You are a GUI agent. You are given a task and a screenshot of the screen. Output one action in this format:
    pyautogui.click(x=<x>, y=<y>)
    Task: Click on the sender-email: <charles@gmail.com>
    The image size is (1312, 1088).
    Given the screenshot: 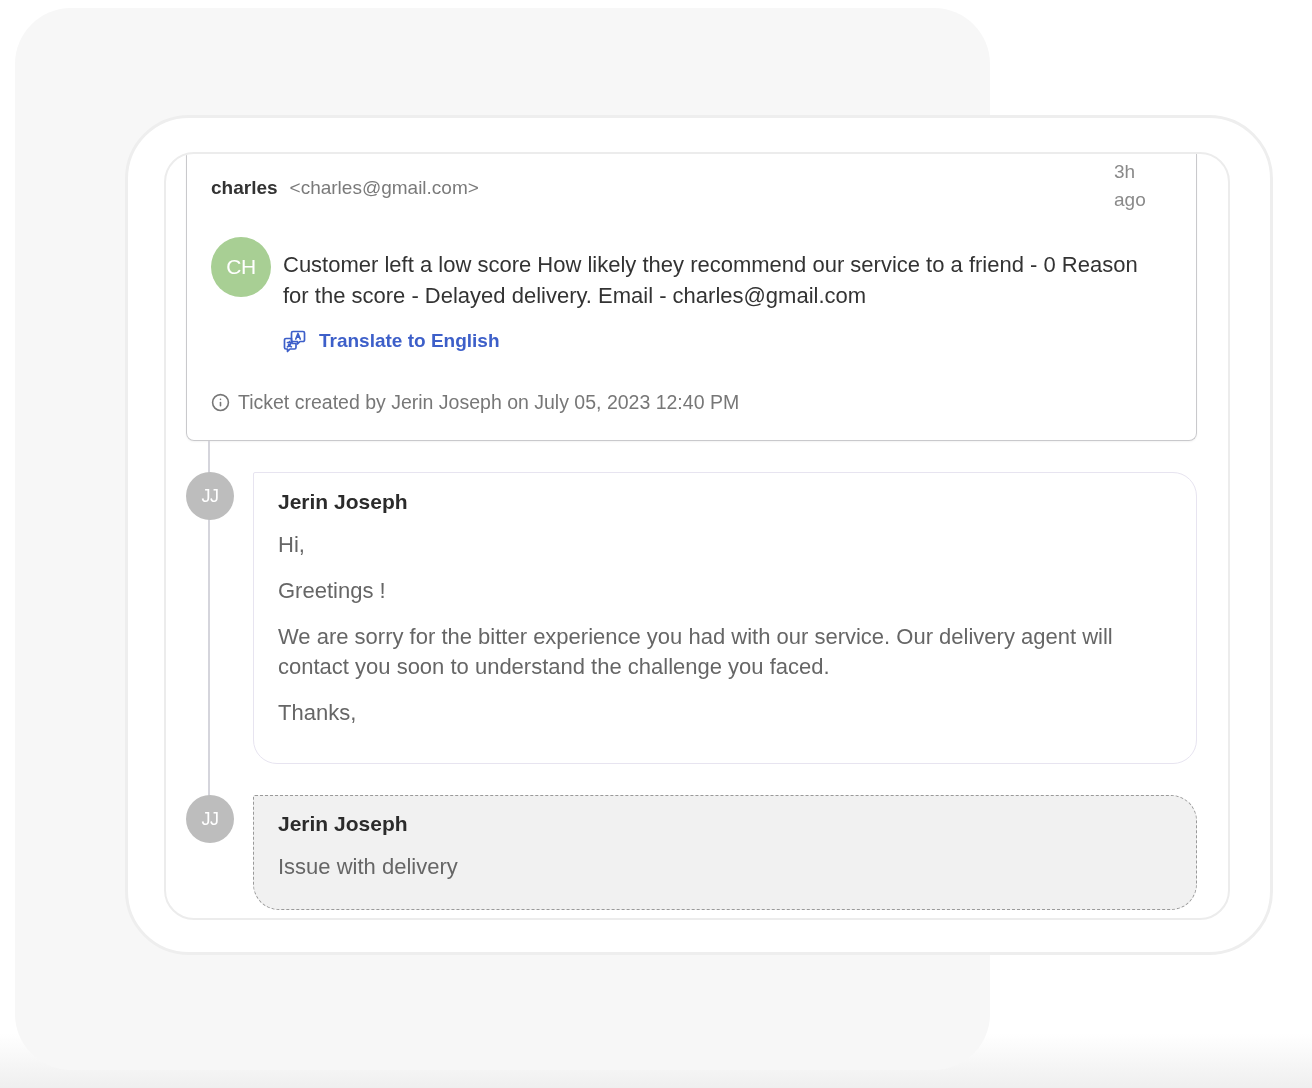 What is the action you would take?
    pyautogui.click(x=384, y=188)
    